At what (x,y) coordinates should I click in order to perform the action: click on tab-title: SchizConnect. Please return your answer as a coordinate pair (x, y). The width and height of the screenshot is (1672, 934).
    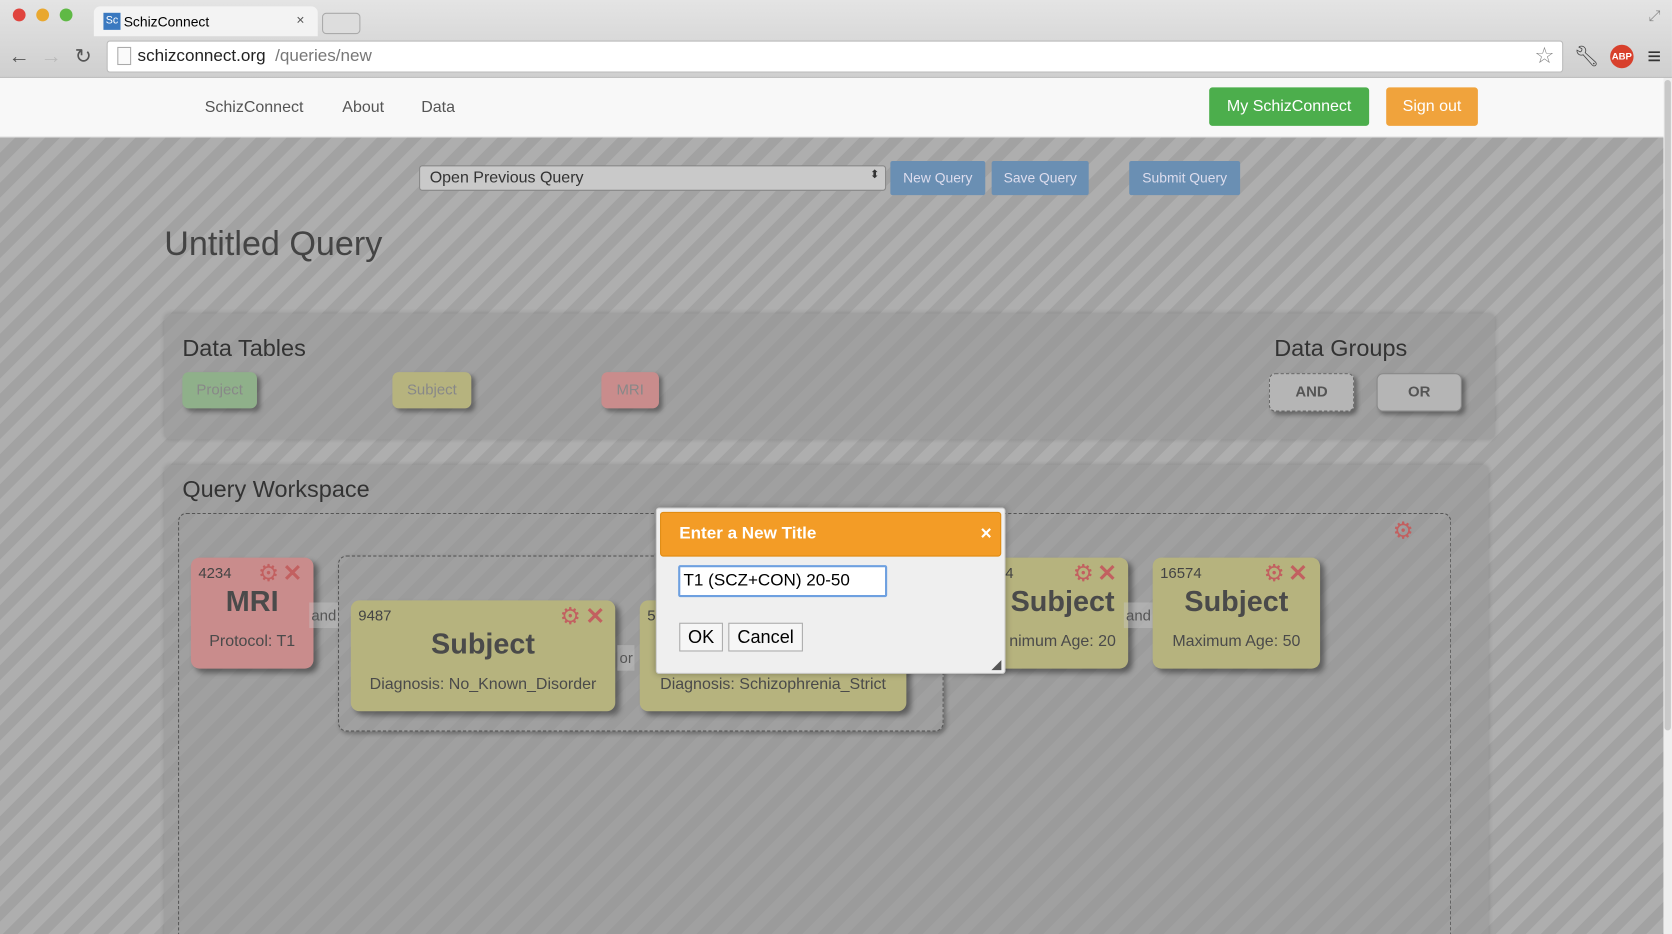
    Looking at the image, I should click on (166, 21).